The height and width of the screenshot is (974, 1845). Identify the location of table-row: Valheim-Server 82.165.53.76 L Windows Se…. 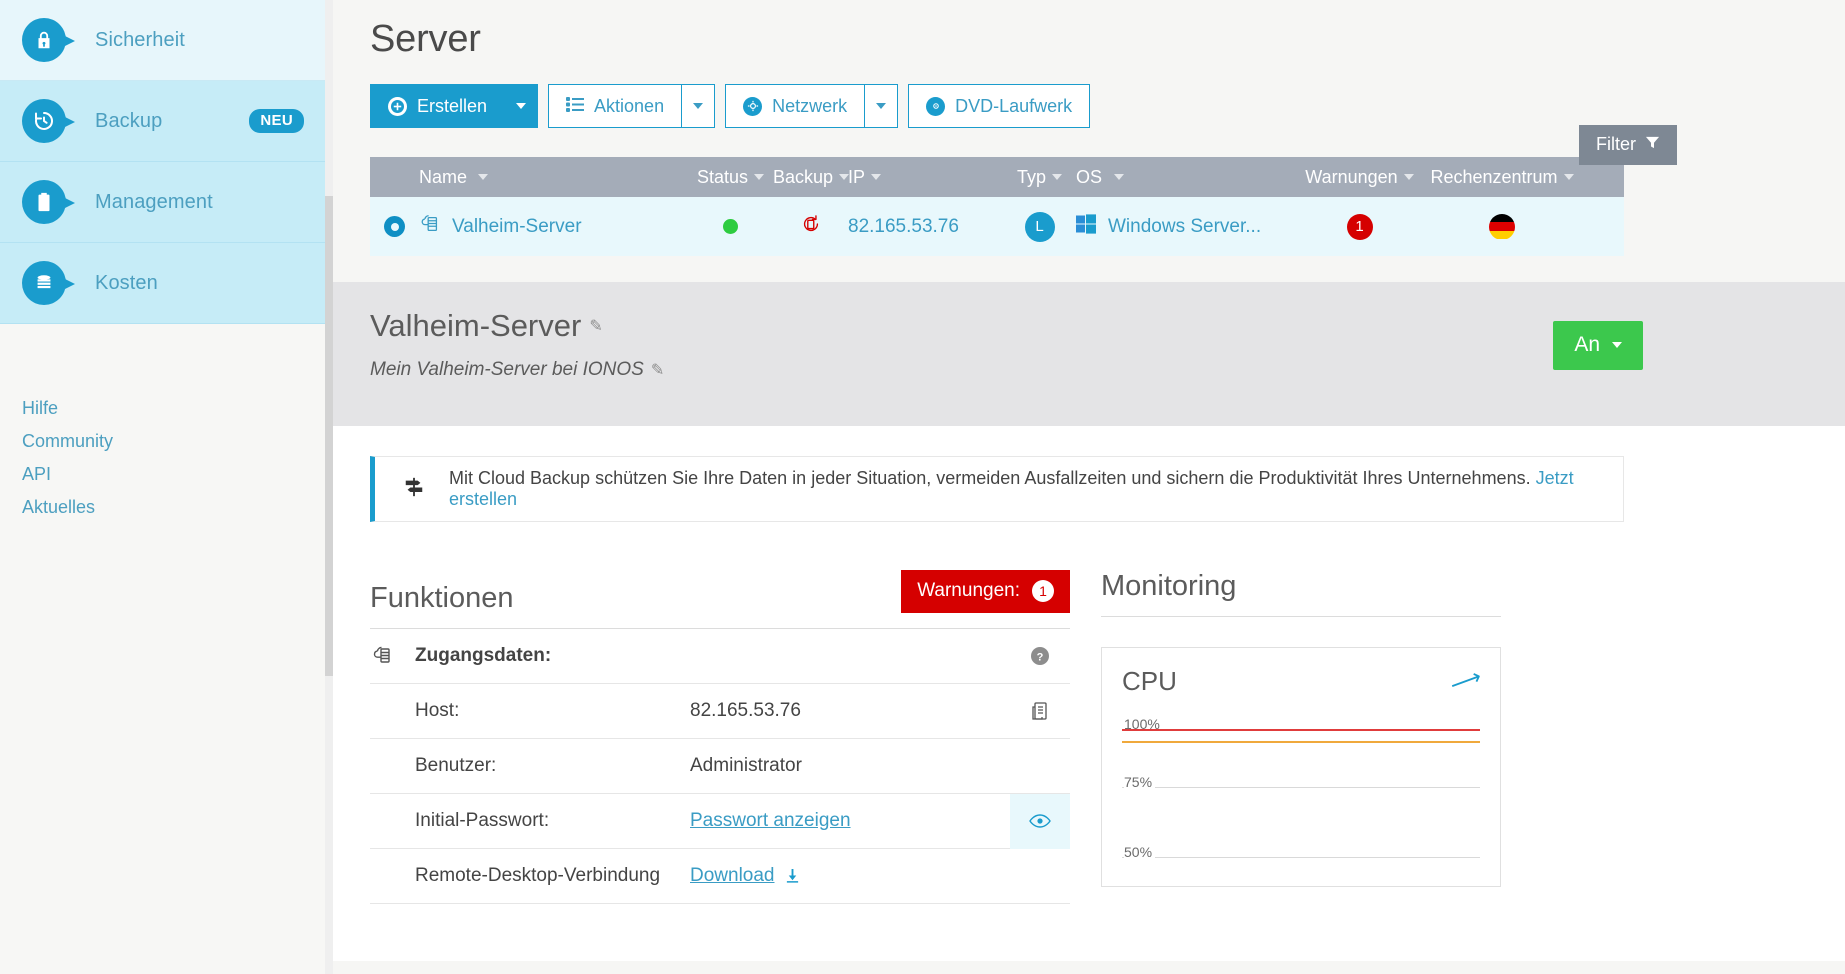
(997, 226).